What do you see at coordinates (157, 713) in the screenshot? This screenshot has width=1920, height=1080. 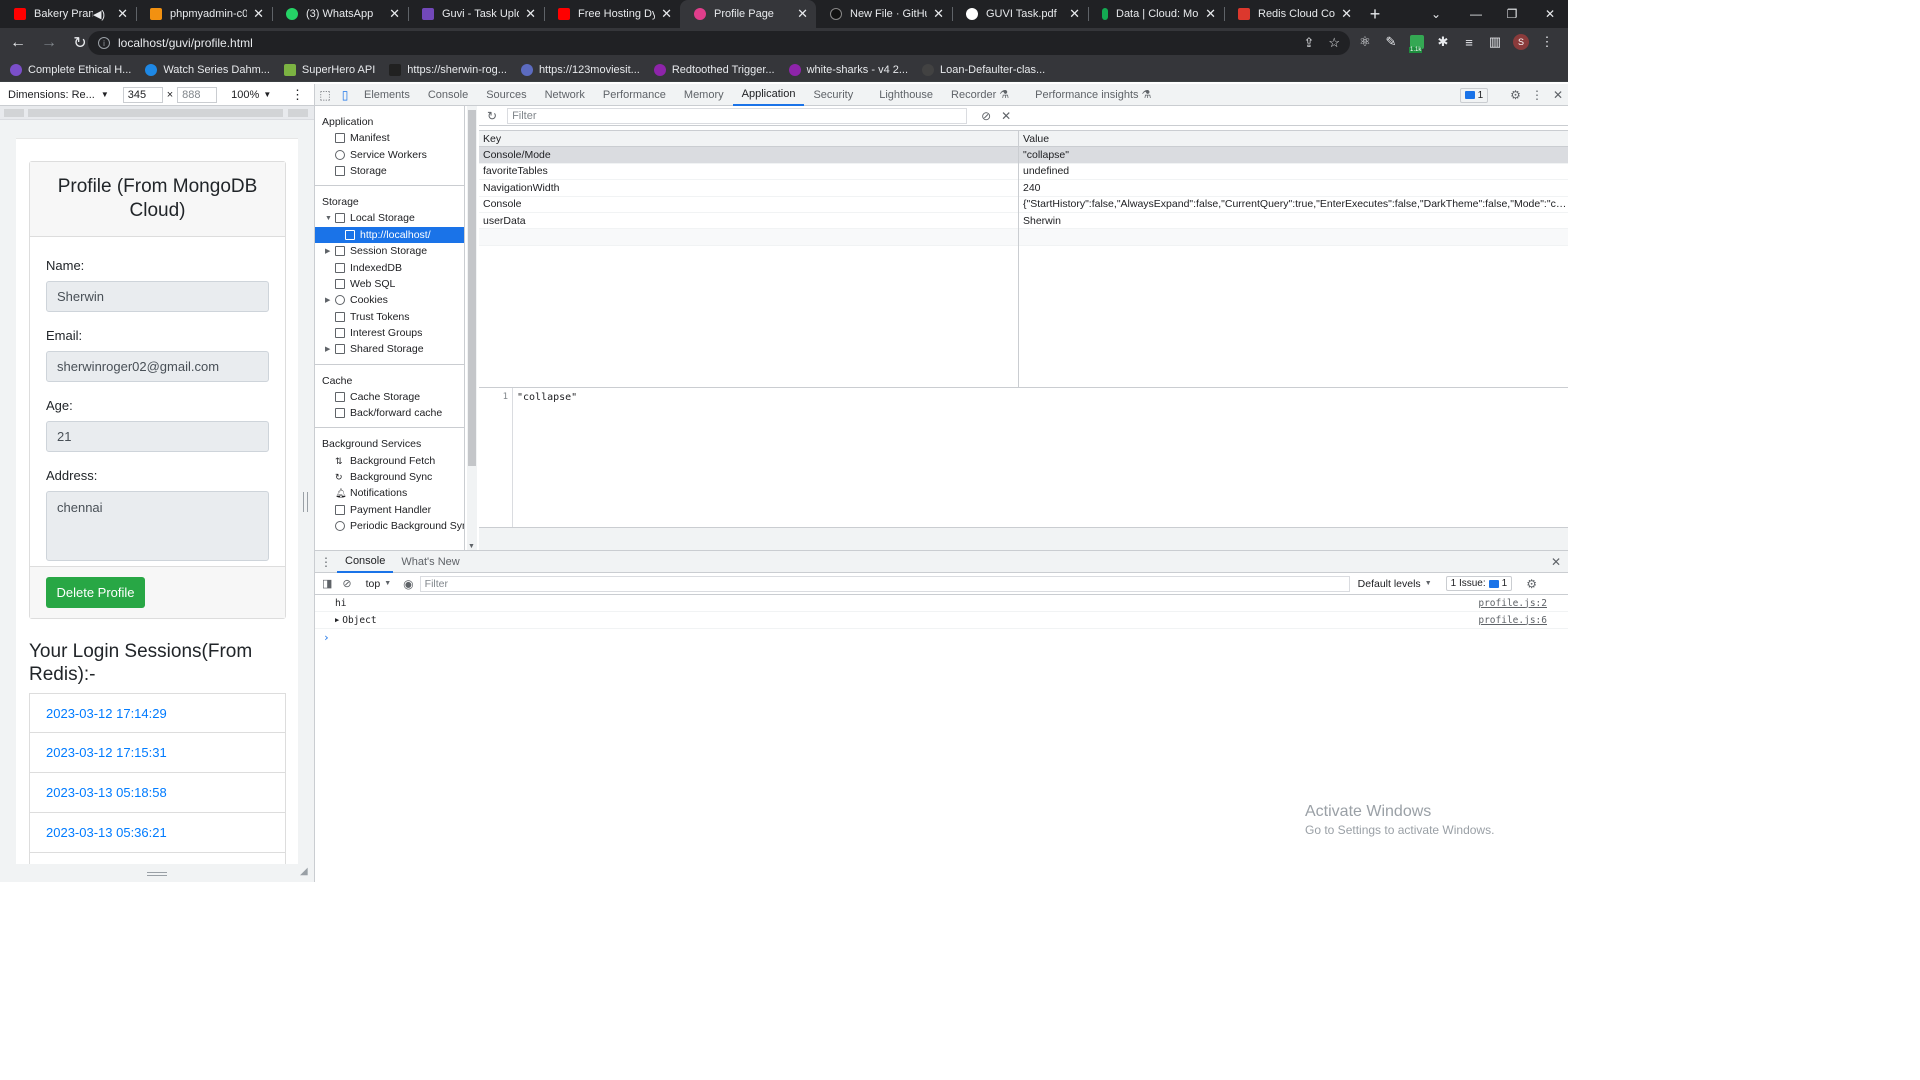 I see `session-item: 2023-03-12 17:14:29` at bounding box center [157, 713].